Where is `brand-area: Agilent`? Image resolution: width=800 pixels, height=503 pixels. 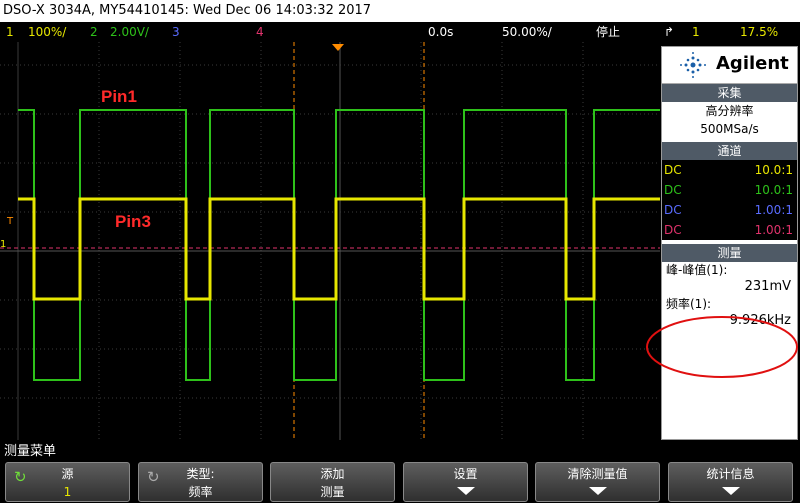
brand-area: Agilent is located at coordinates (729, 65).